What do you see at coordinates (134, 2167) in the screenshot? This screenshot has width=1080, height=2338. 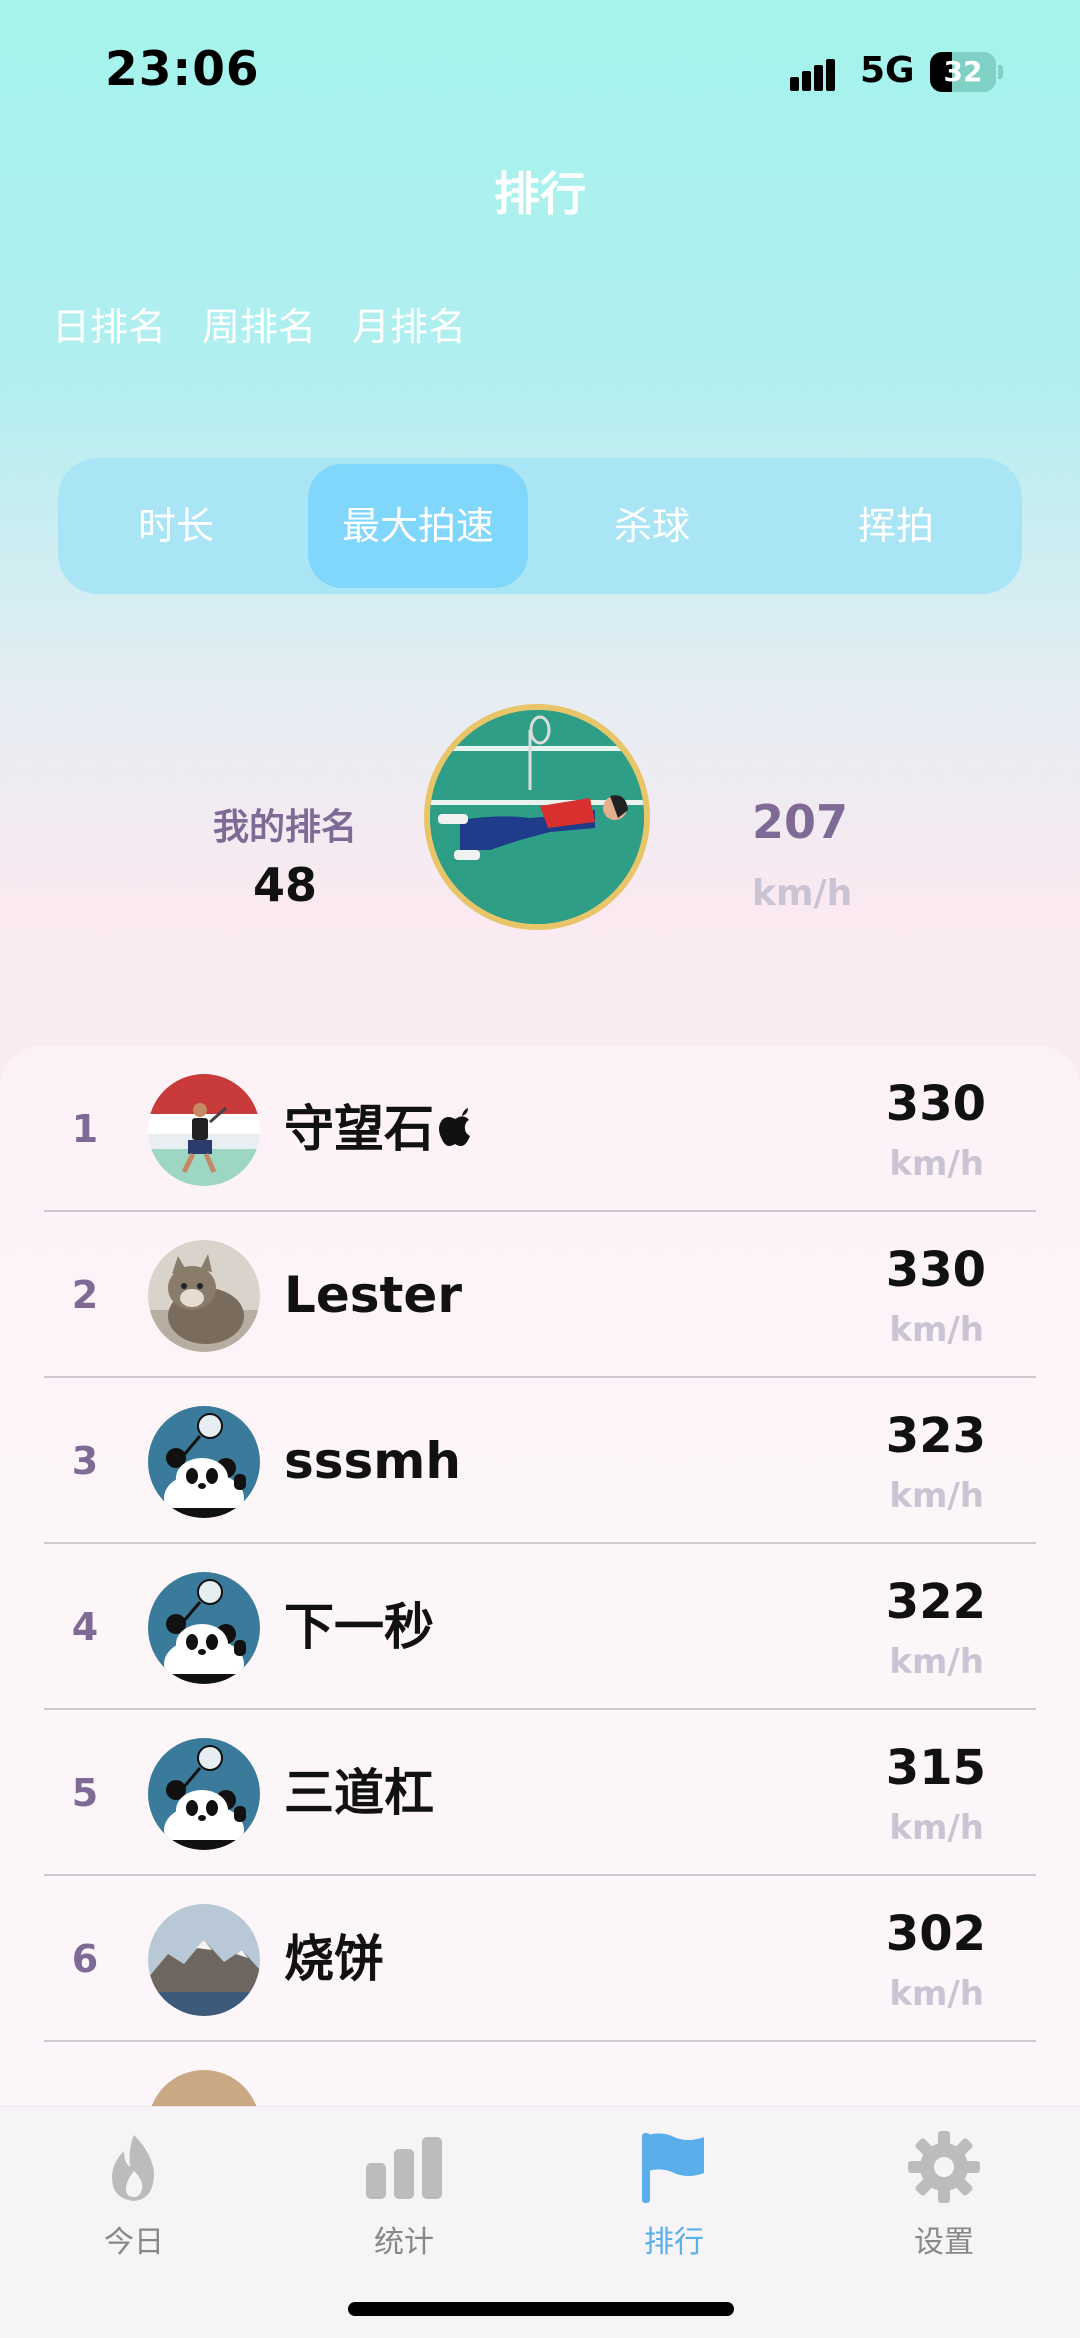 I see `flame-icon` at bounding box center [134, 2167].